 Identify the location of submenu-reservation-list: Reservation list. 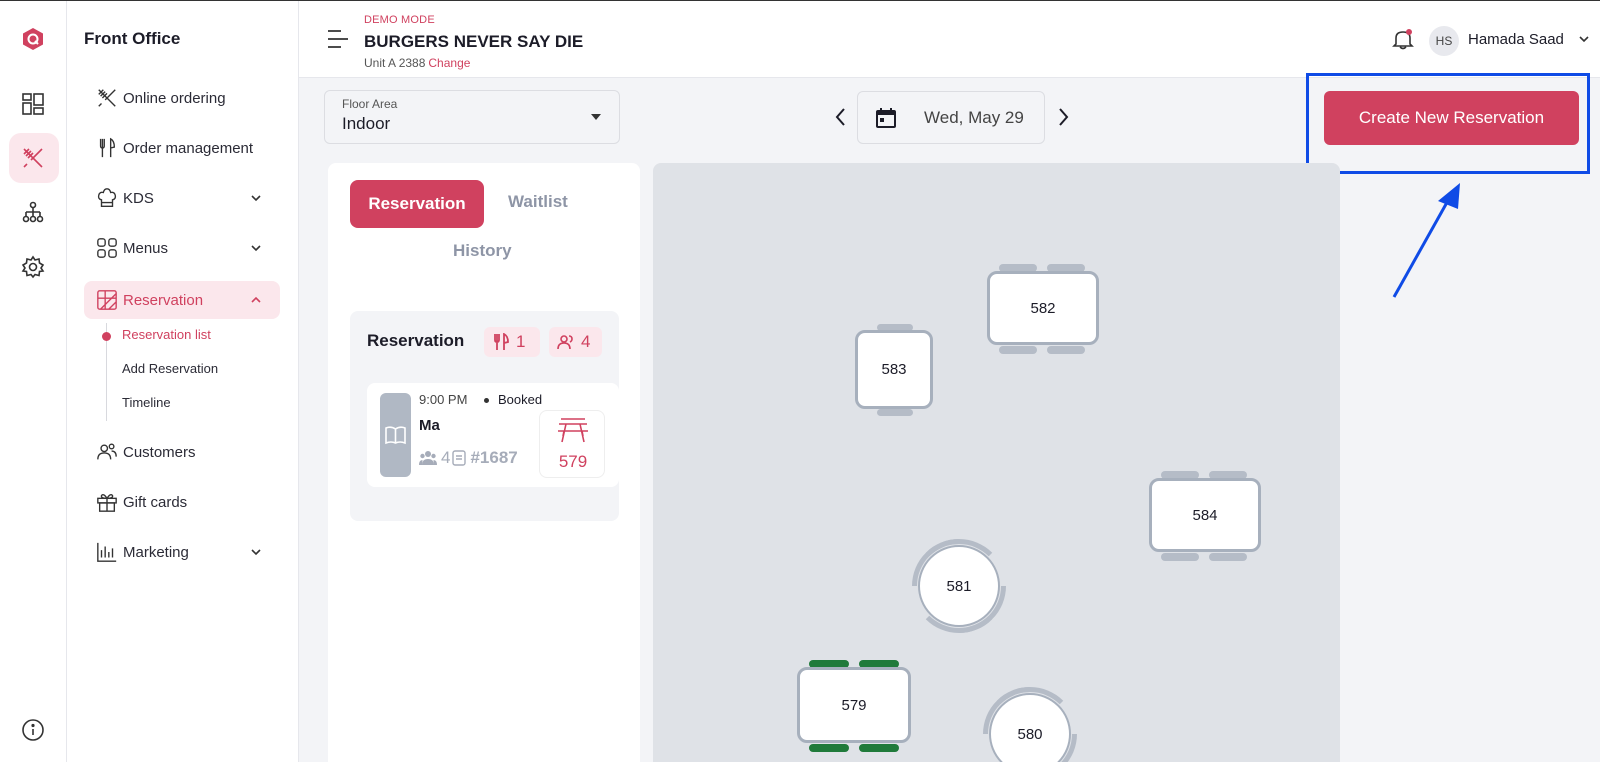
(166, 334).